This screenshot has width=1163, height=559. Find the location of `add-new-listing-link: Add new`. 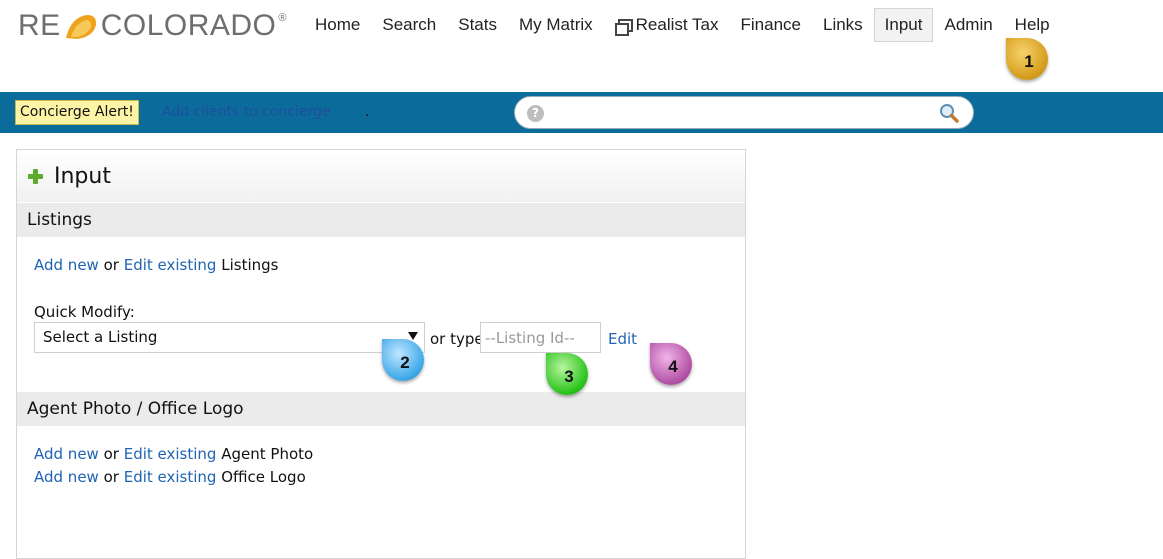

add-new-listing-link: Add new is located at coordinates (66, 265).